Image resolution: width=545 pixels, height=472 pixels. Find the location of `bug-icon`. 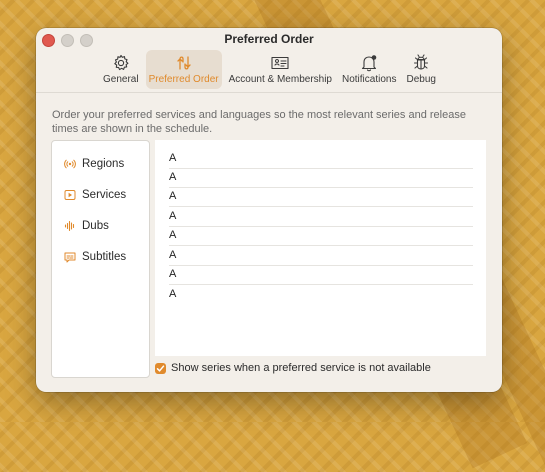

bug-icon is located at coordinates (421, 62).